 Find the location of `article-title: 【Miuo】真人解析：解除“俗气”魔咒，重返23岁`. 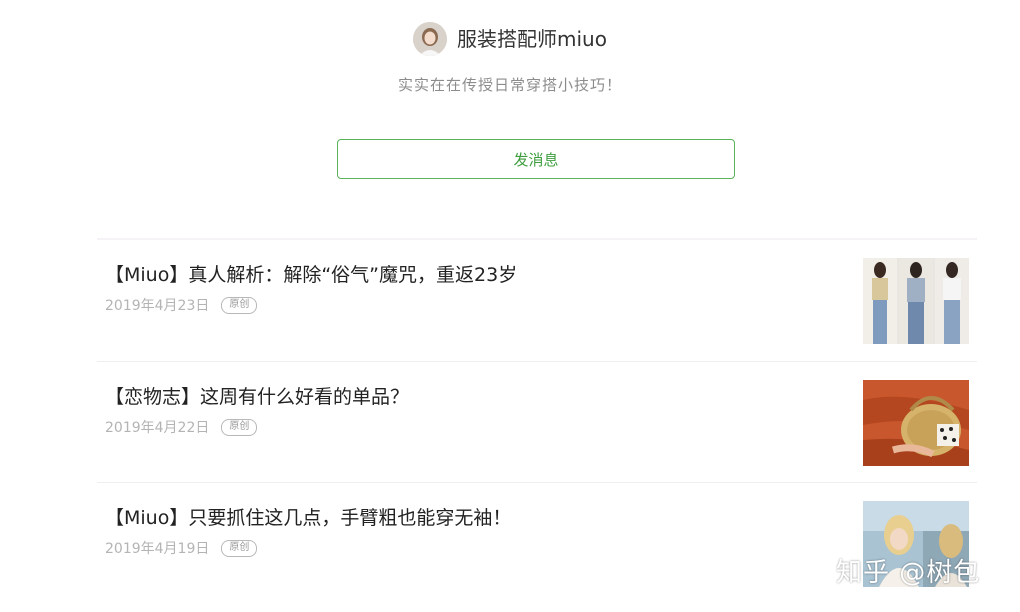

article-title: 【Miuo】真人解析：解除“俗气”魔咒，重返23岁 is located at coordinates (311, 273).